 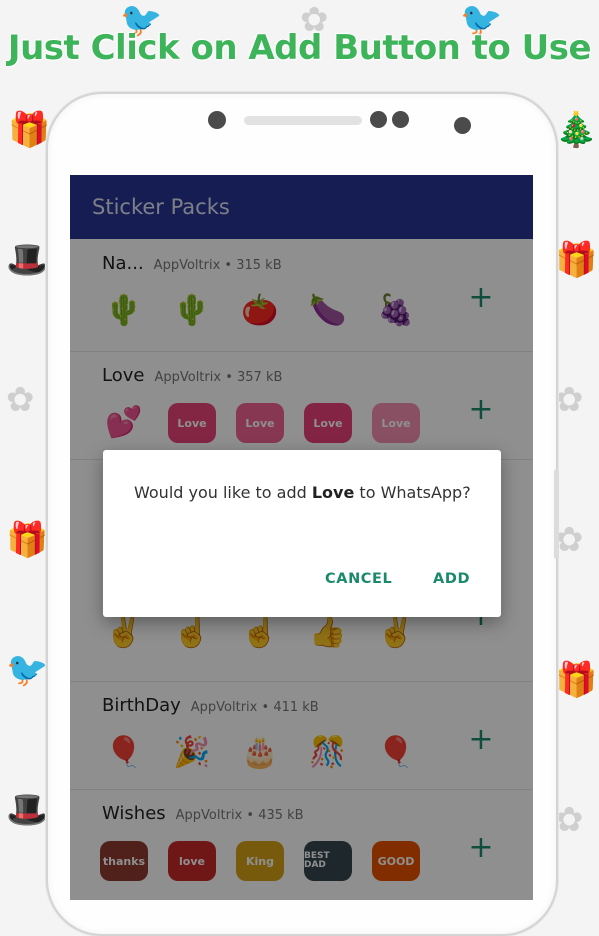 What do you see at coordinates (303, 120) in the screenshot?
I see `earpiece-speaker` at bounding box center [303, 120].